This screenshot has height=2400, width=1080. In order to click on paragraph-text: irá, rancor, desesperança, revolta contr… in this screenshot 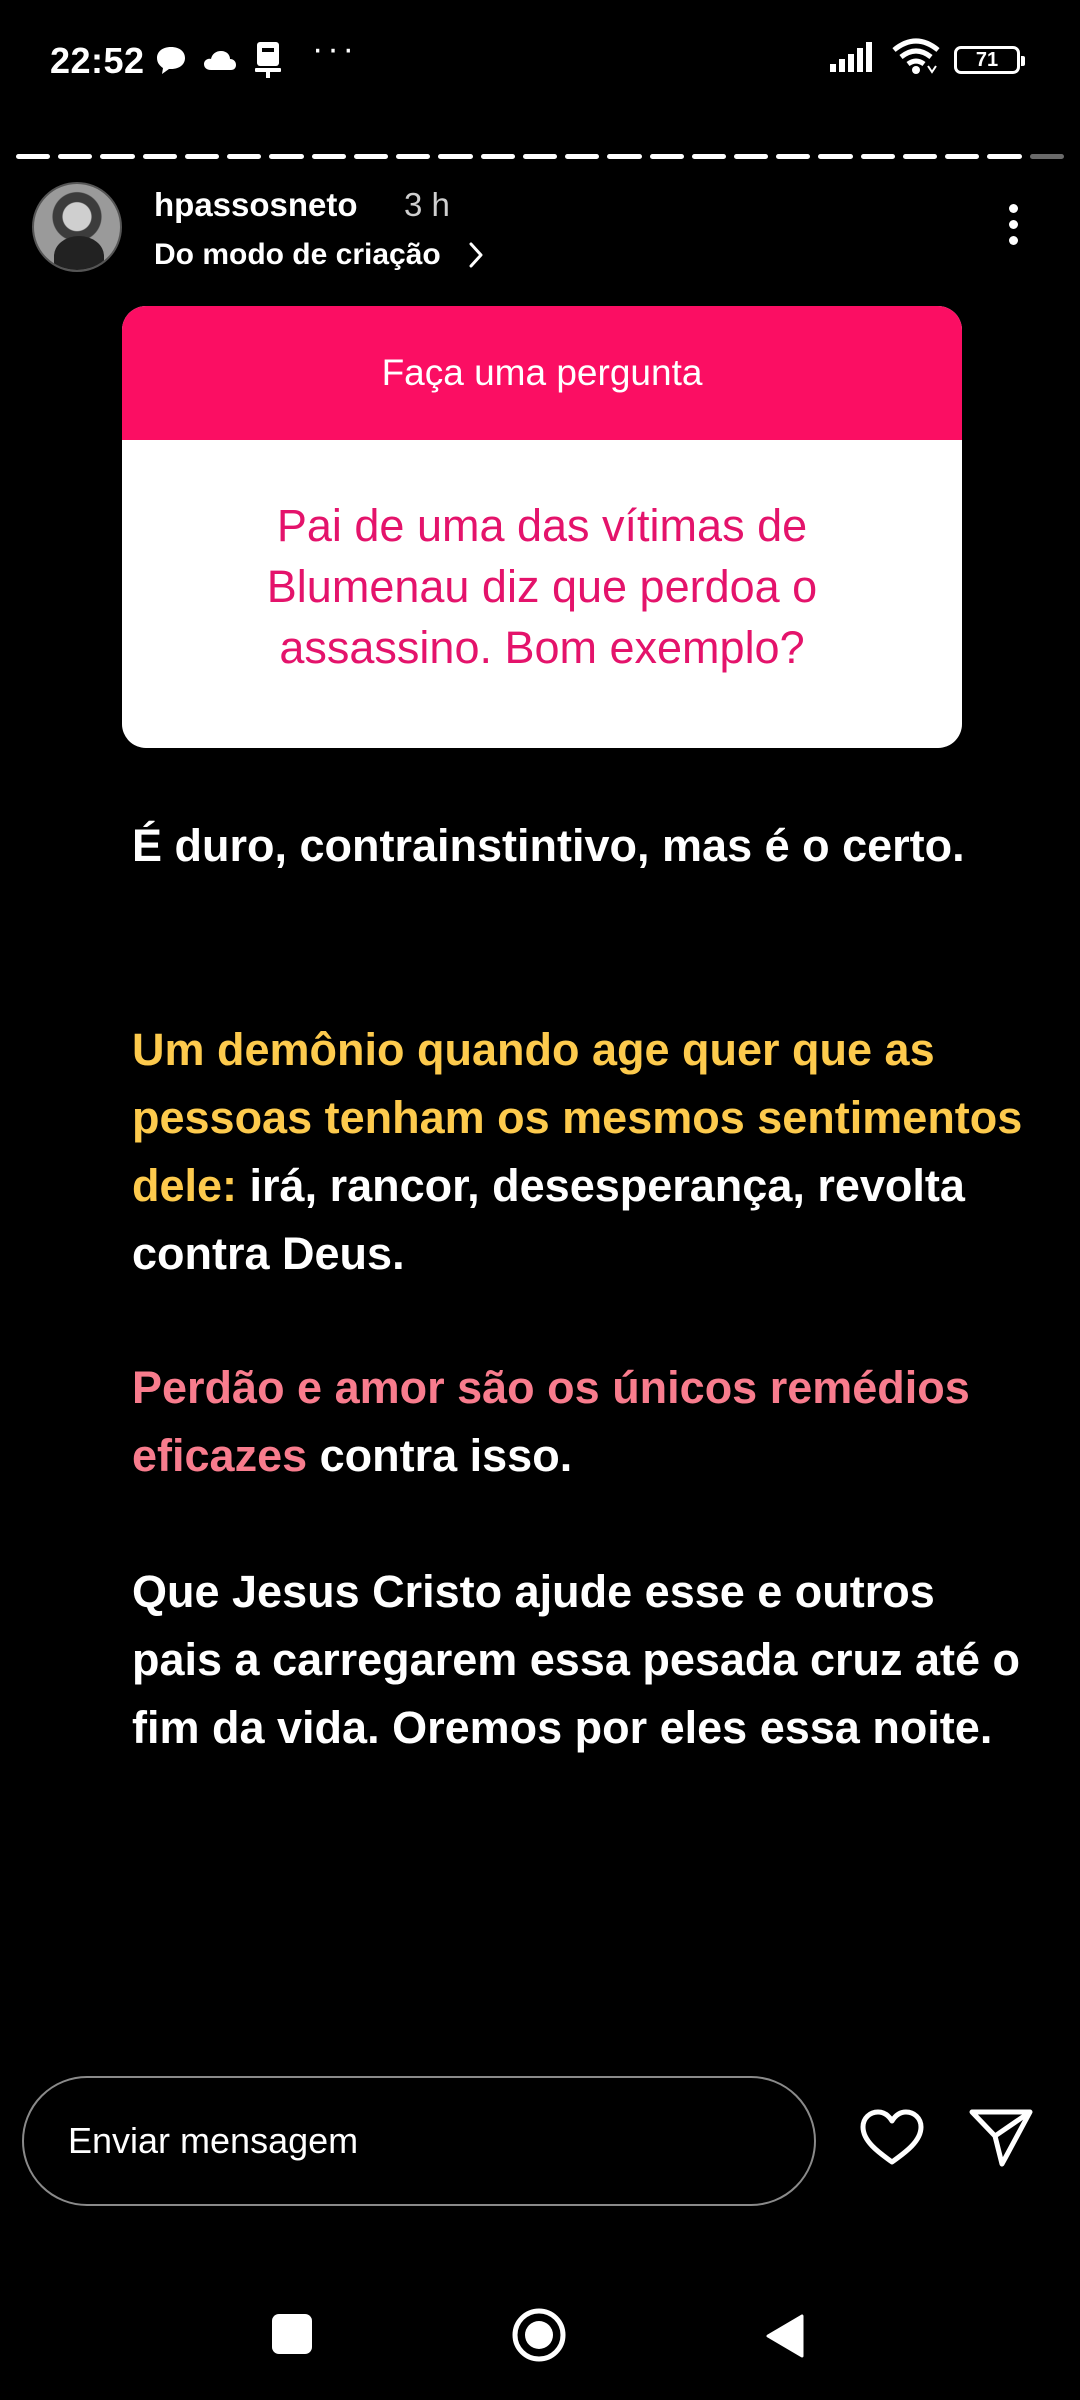, I will do `click(548, 1219)`.